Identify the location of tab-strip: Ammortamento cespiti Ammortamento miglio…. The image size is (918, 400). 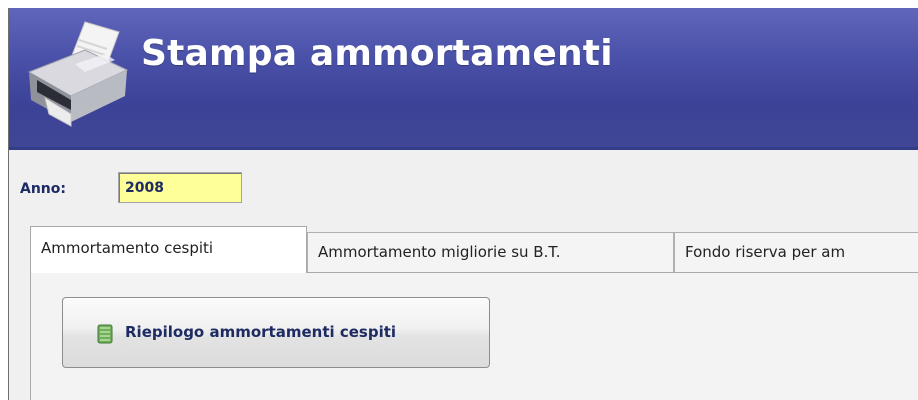
(474, 249).